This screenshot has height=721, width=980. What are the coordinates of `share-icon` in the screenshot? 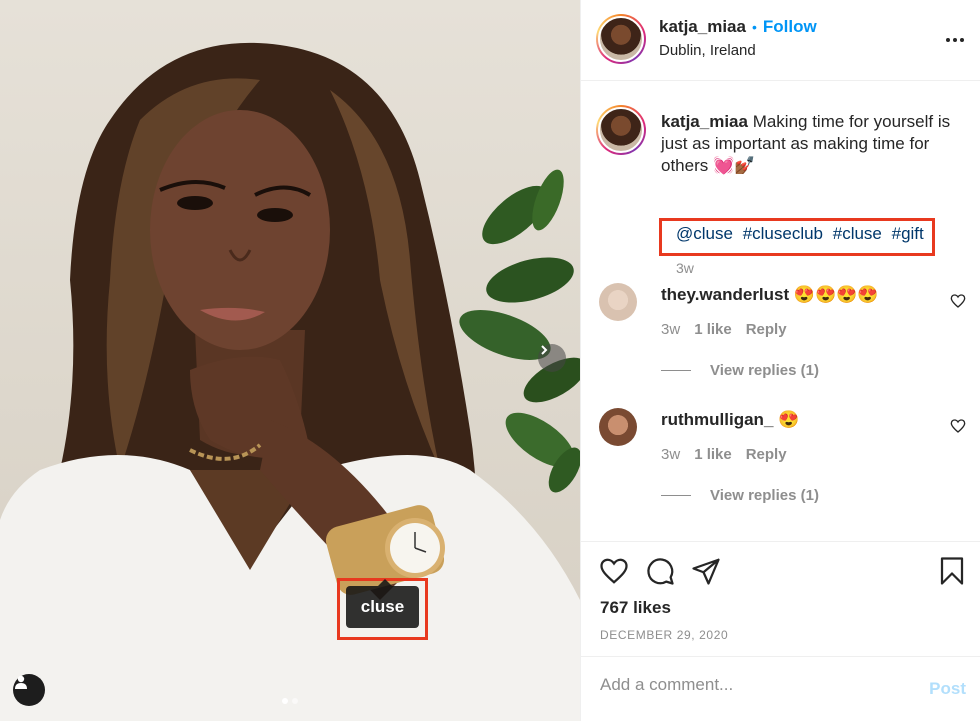 It's located at (706, 571).